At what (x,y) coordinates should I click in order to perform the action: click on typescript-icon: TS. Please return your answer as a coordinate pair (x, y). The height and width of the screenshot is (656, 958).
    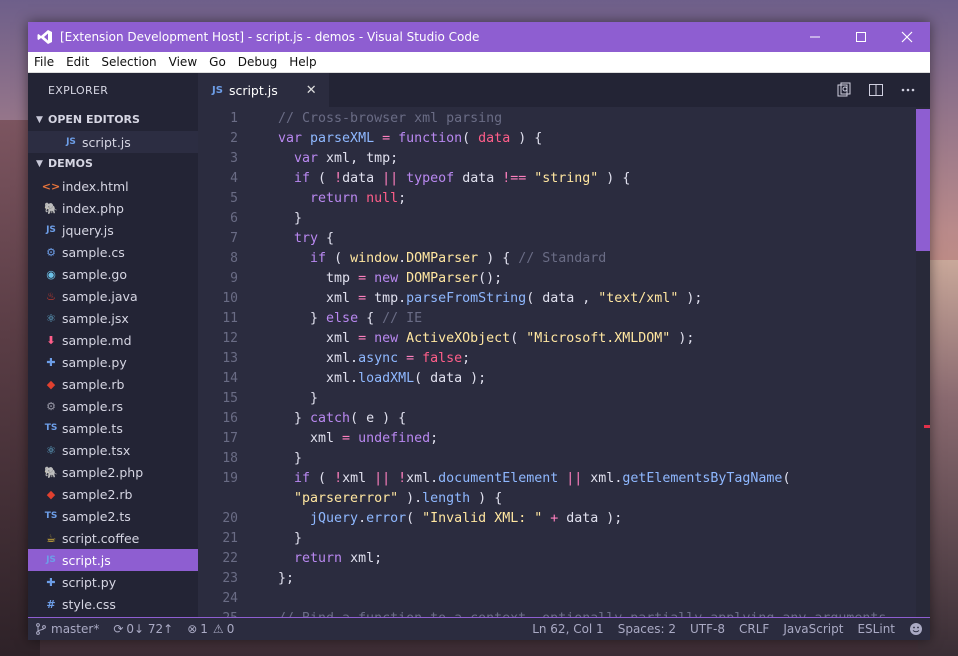
    Looking at the image, I should click on (51, 428).